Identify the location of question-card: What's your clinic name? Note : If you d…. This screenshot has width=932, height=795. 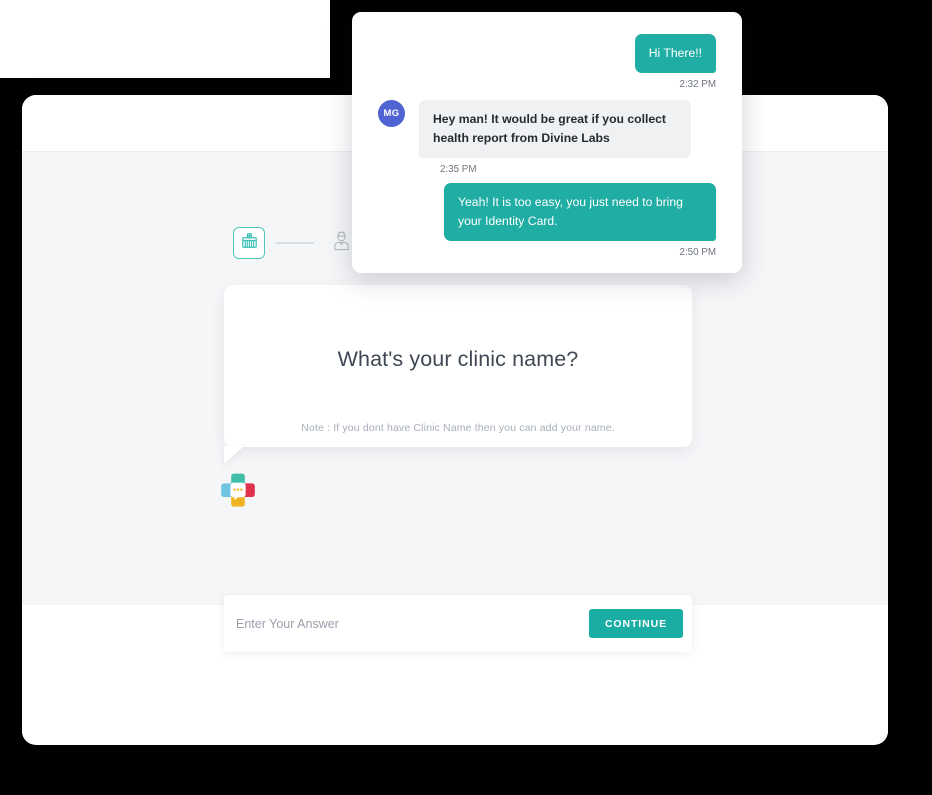
(458, 374).